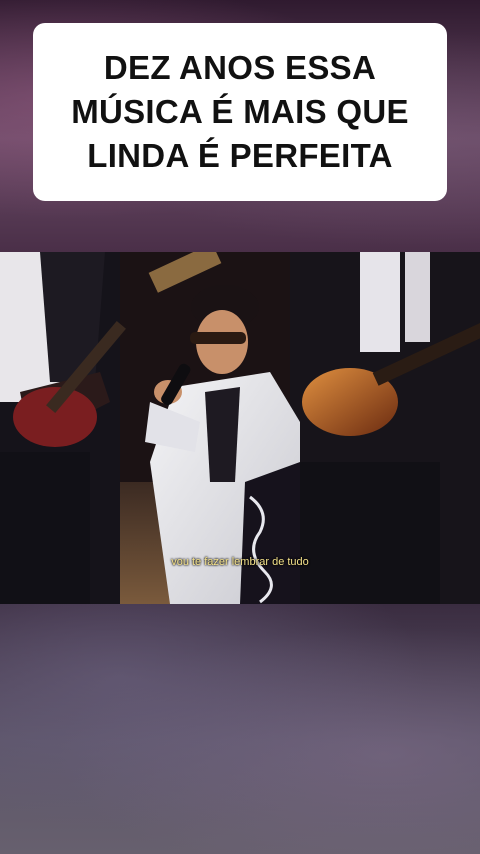 This screenshot has height=854, width=480. What do you see at coordinates (240, 155) in the screenshot?
I see `caption-line-3: LINDA É PERFEITA` at bounding box center [240, 155].